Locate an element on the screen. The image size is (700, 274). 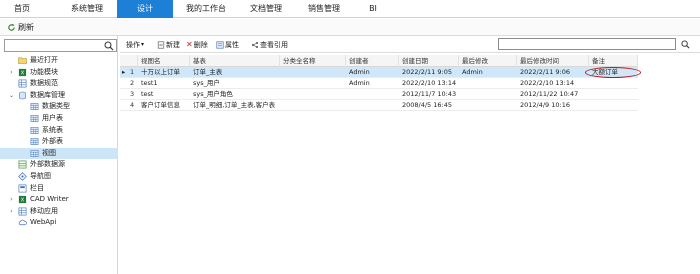
tree-item-label: 数据库管理 is located at coordinates (47, 94).